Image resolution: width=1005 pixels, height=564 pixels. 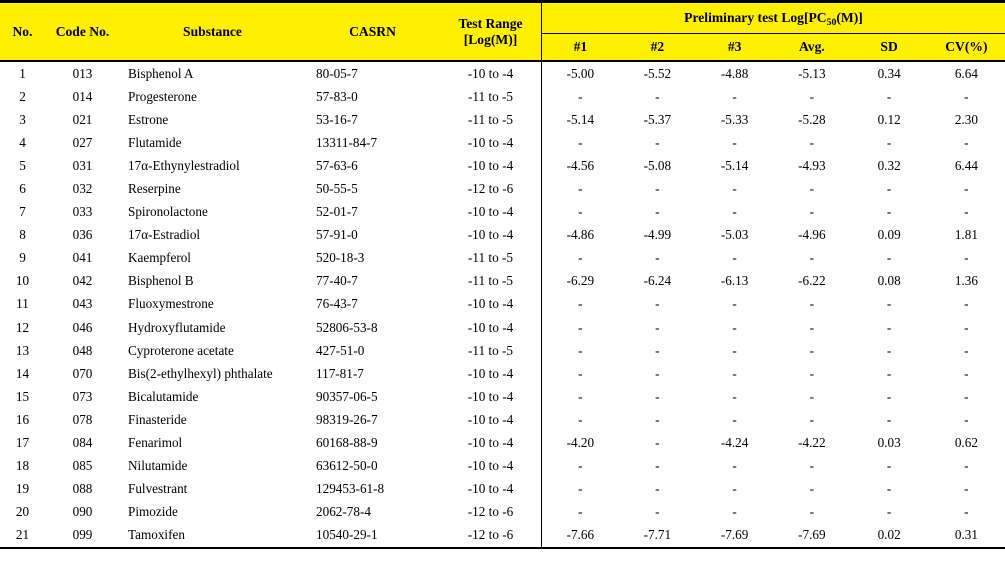 What do you see at coordinates (212, 73) in the screenshot?
I see `cell-substance: Bisphenol A` at bounding box center [212, 73].